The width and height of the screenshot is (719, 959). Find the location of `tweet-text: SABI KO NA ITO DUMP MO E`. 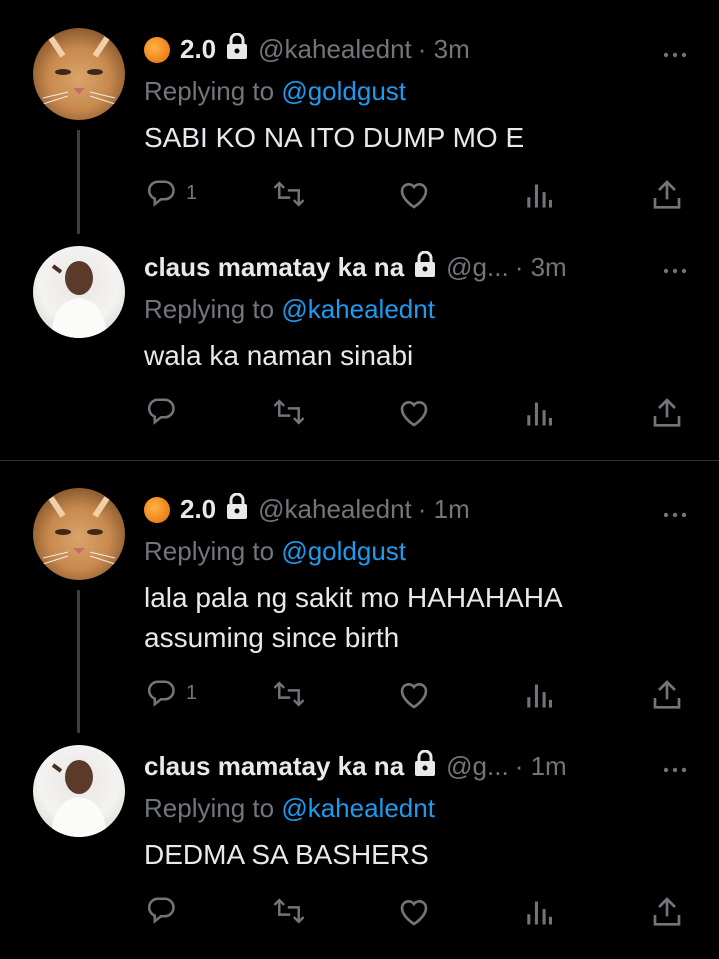

tweet-text: SABI KO NA ITO DUMP MO E is located at coordinates (334, 138).